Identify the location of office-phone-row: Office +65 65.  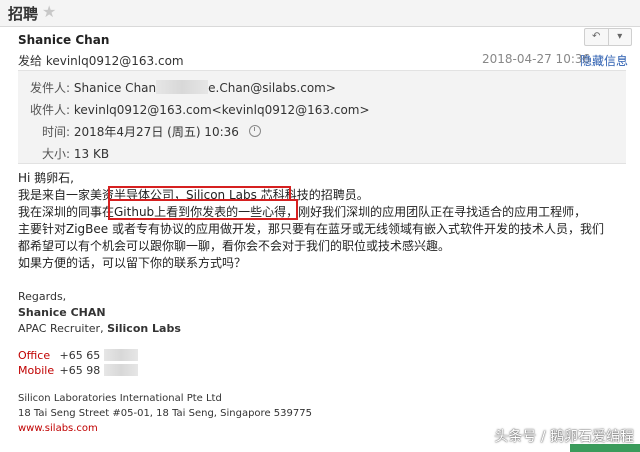
(78, 355).